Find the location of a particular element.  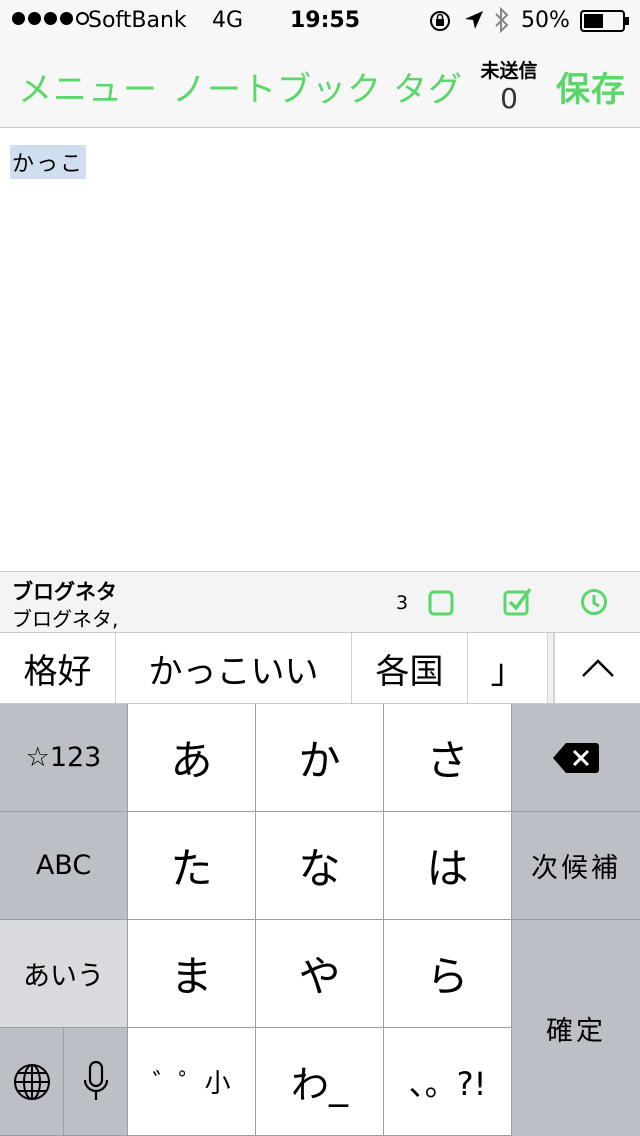

notebook-button: ノートブック is located at coordinates (277, 86).